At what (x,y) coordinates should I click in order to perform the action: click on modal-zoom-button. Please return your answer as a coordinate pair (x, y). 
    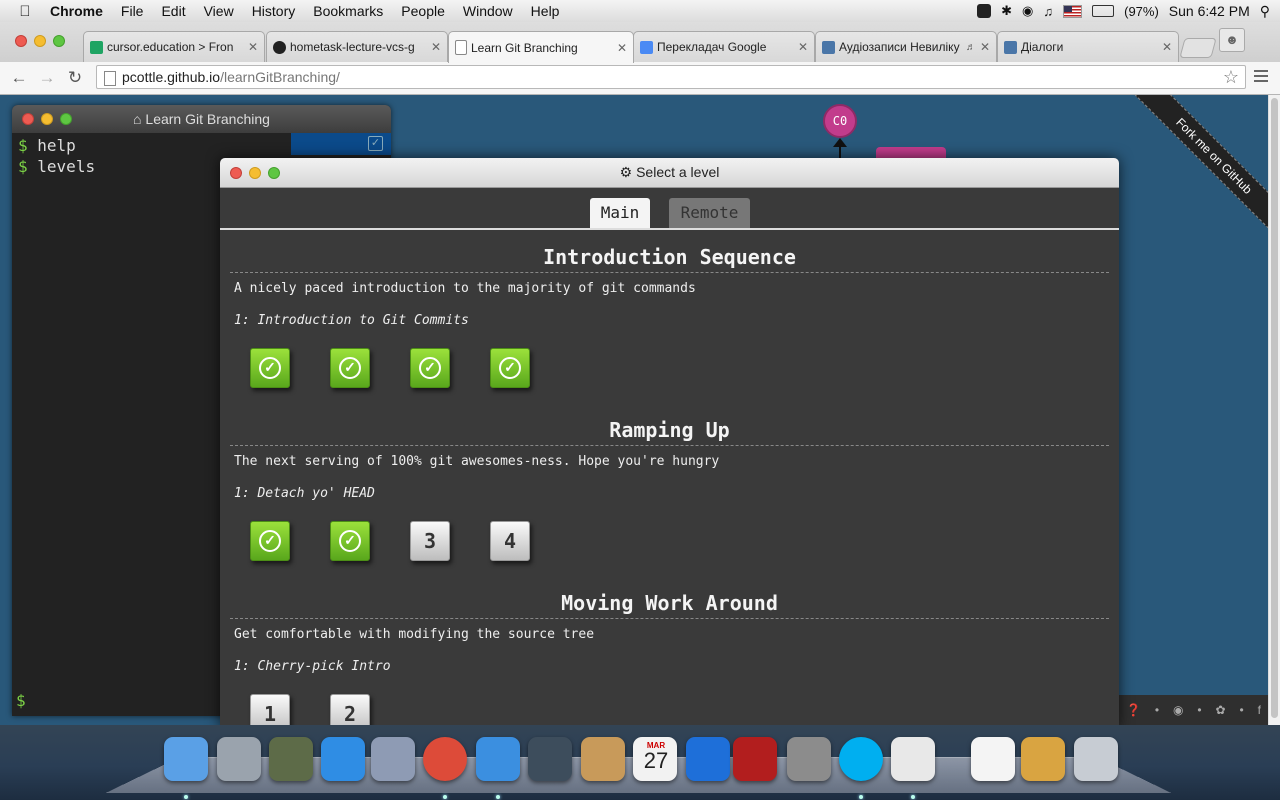
    Looking at the image, I should click on (274, 173).